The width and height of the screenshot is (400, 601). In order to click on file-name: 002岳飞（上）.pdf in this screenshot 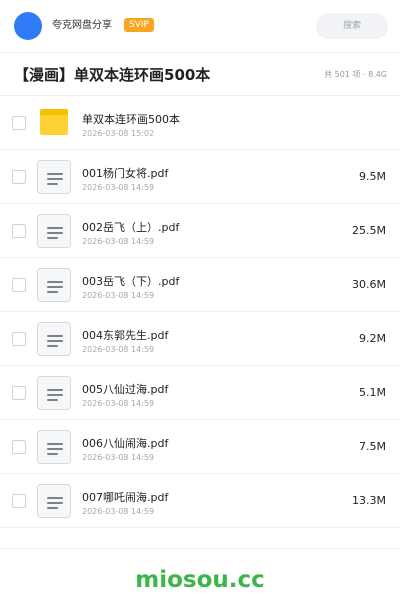, I will do `click(131, 227)`.